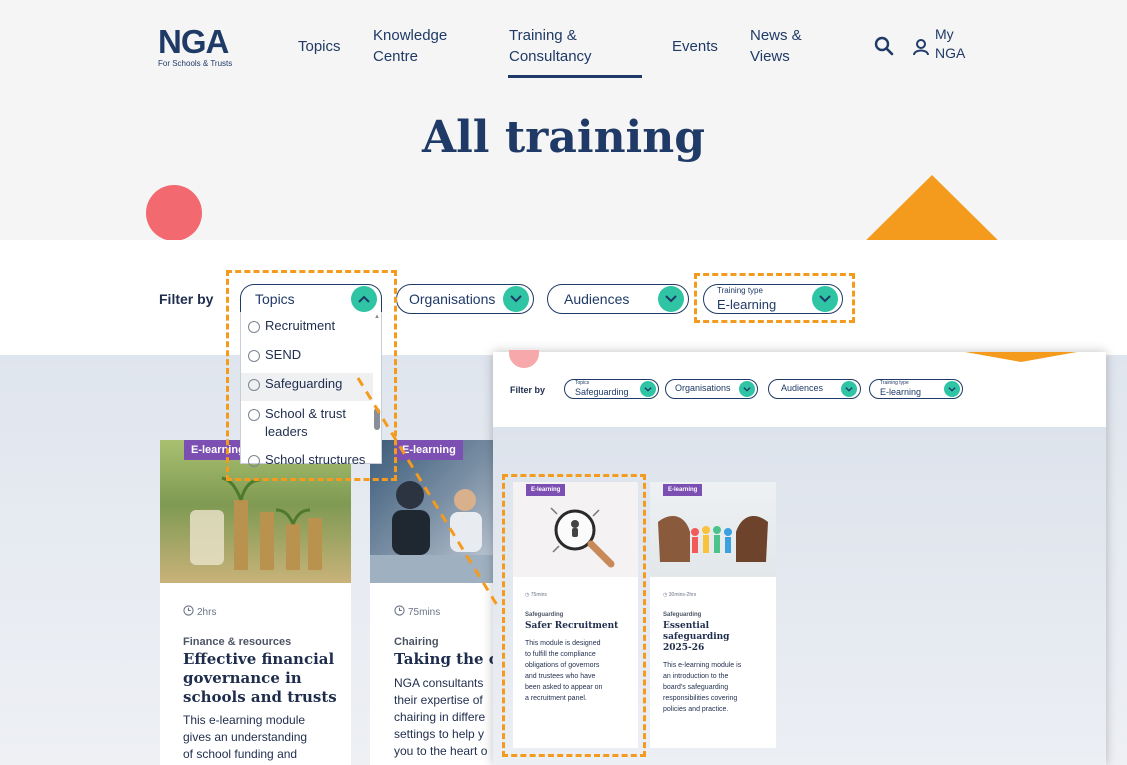 Image resolution: width=1127 pixels, height=765 pixels. What do you see at coordinates (550, 46) in the screenshot?
I see `nav-training-consultancy: Training & Consultancy` at bounding box center [550, 46].